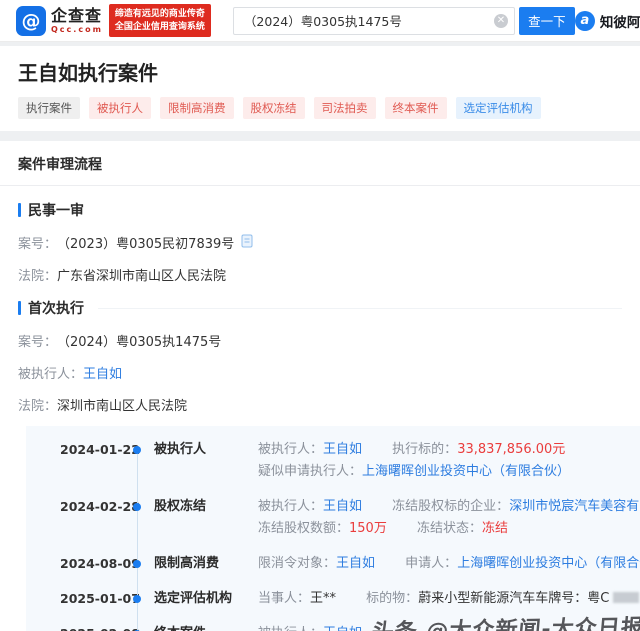 This screenshot has width=640, height=631. I want to click on slogan-line2: 全国企业信用查询系统, so click(159, 26).